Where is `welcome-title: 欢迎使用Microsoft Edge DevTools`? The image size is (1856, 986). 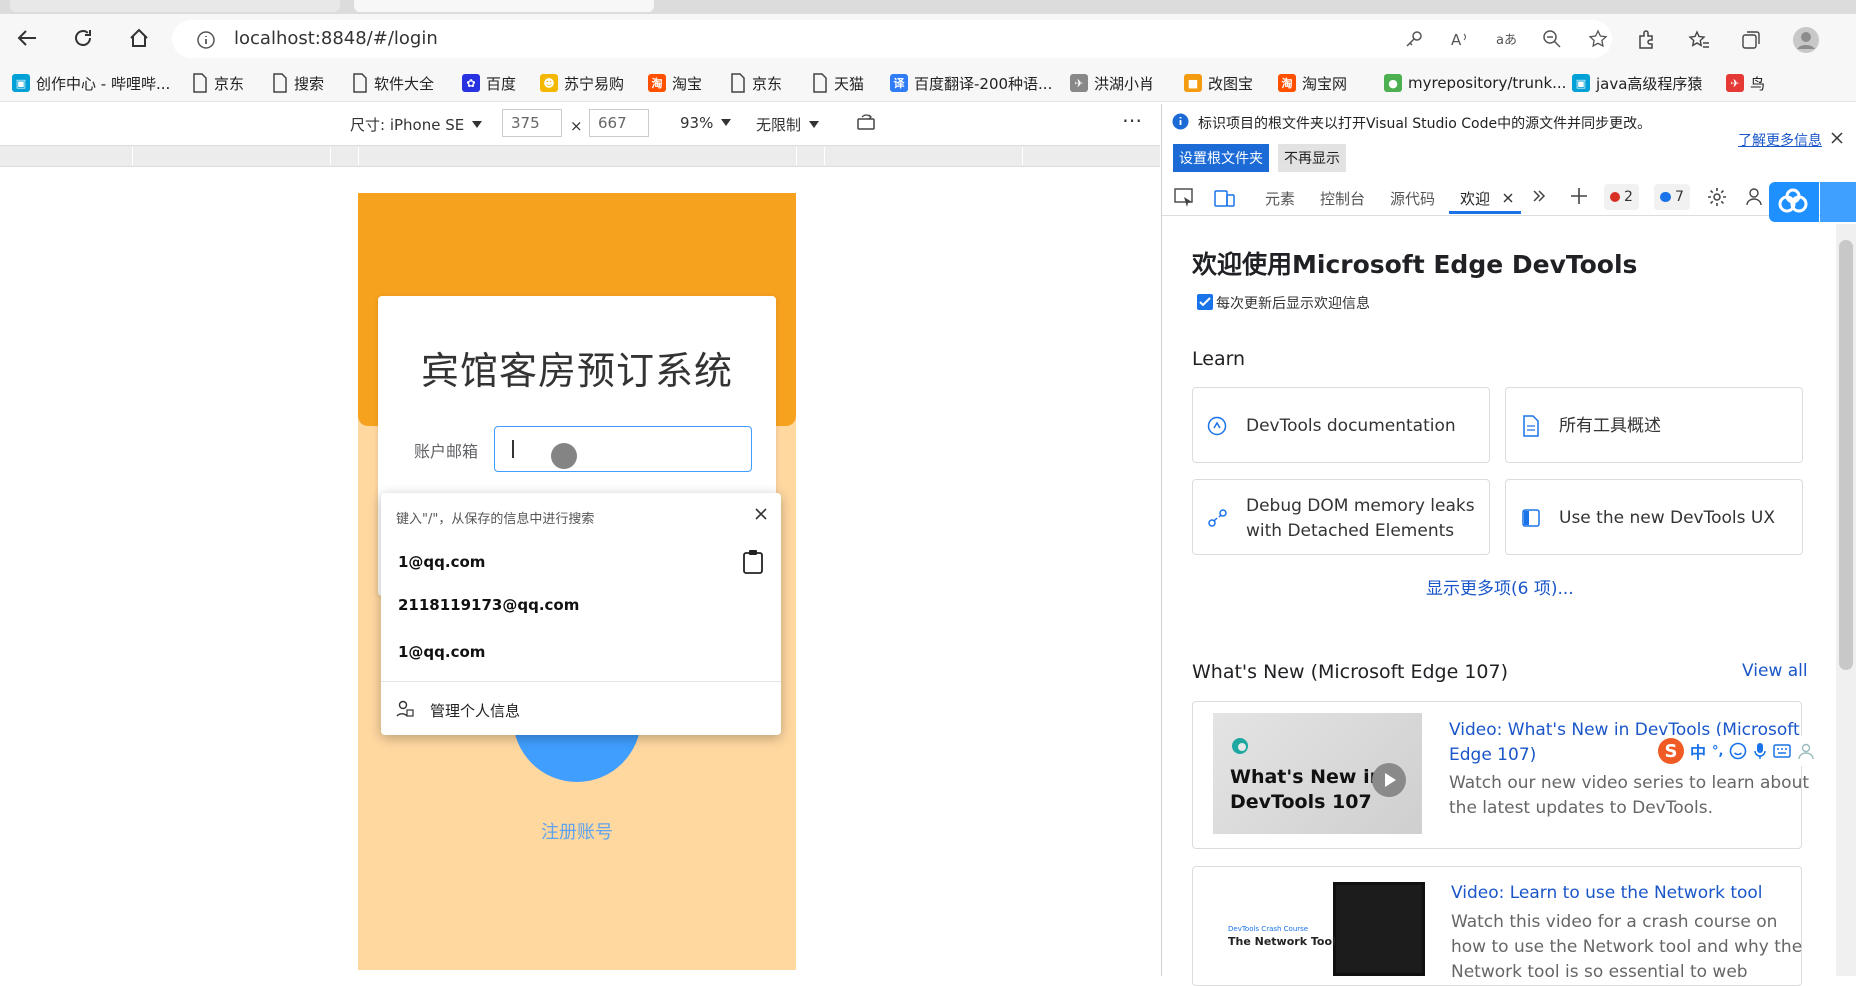
welcome-title: 欢迎使用Microsoft Edge DevTools is located at coordinates (1415, 264).